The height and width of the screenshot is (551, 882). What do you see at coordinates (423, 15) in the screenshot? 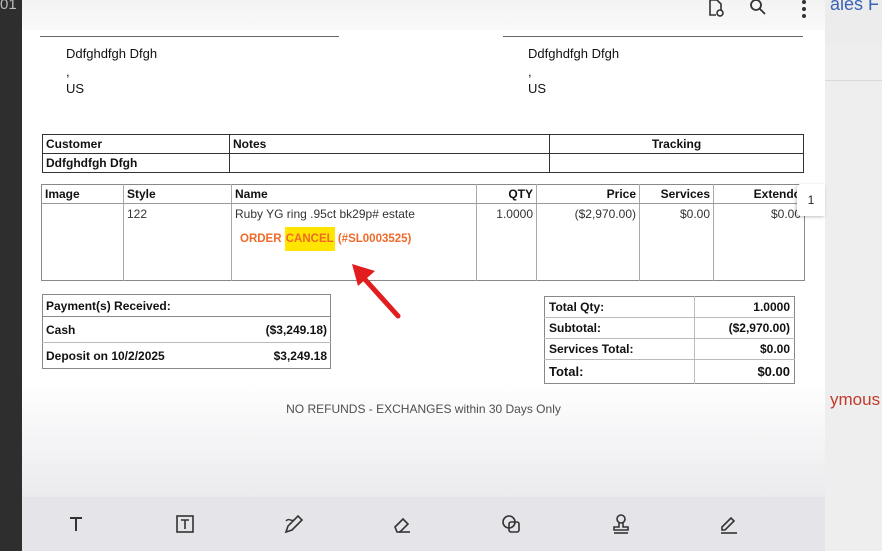
I see `viewer-top-bar` at bounding box center [423, 15].